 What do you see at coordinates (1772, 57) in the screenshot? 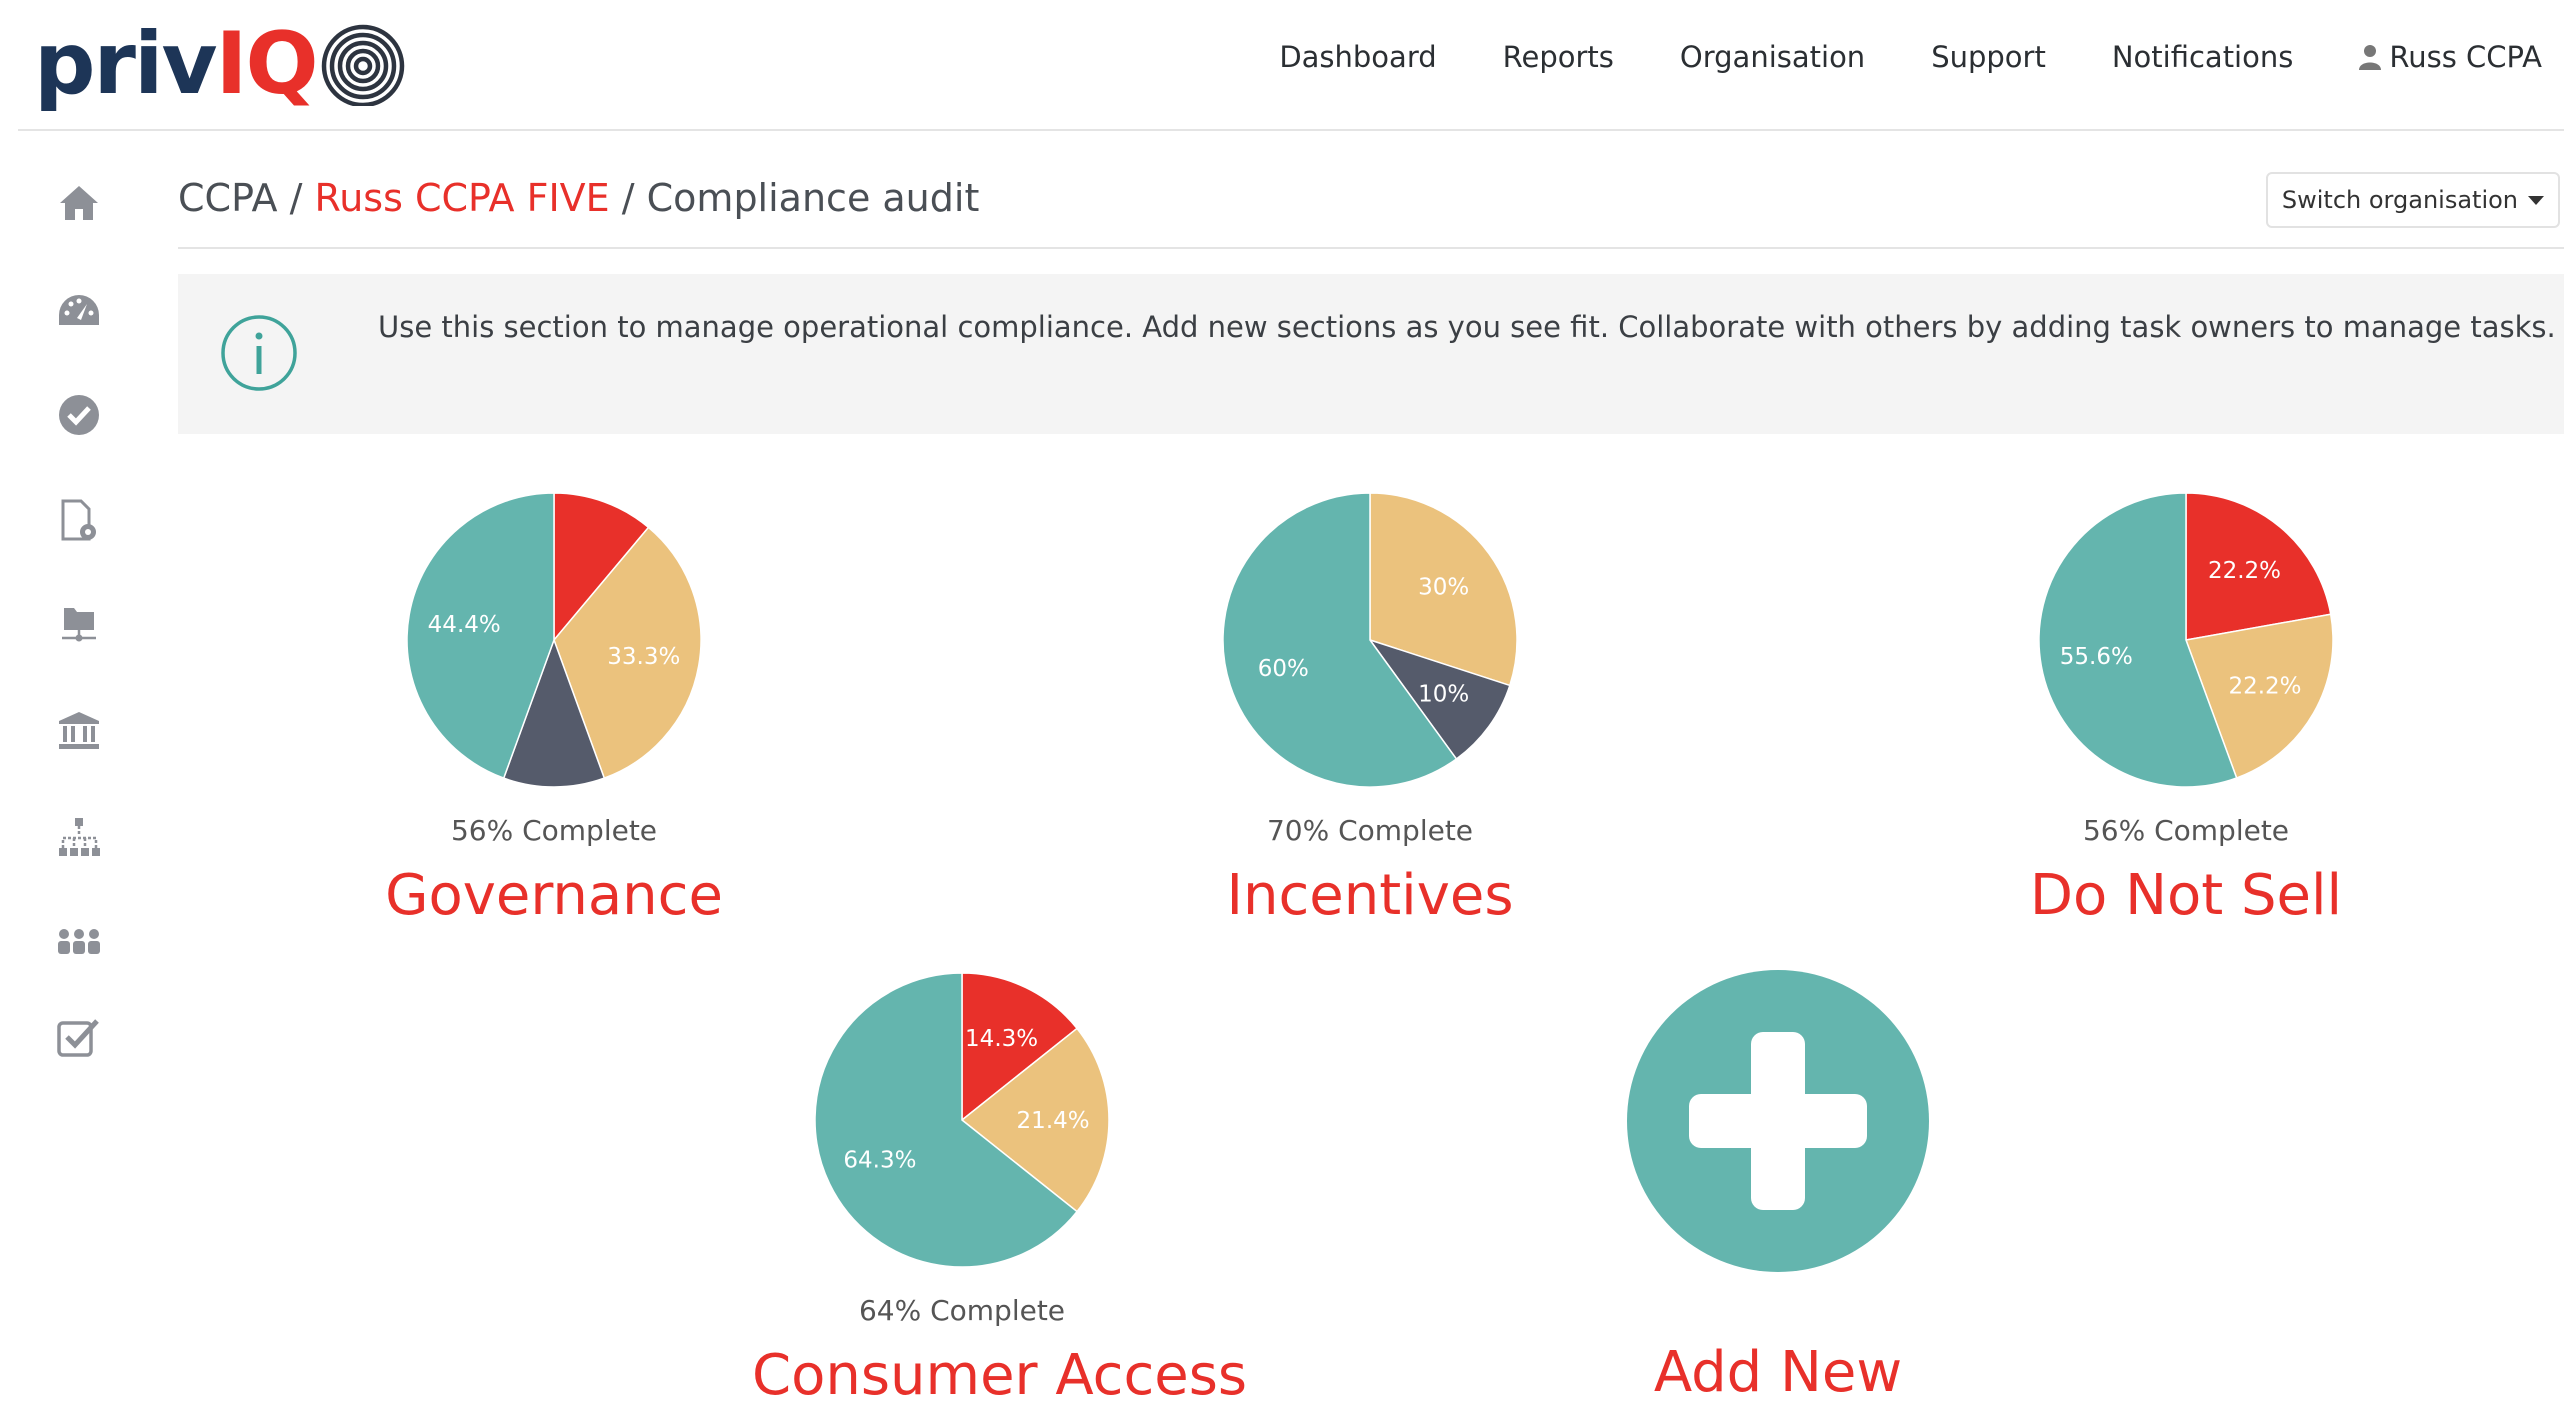
I see `nav-organisation: Organisation` at bounding box center [1772, 57].